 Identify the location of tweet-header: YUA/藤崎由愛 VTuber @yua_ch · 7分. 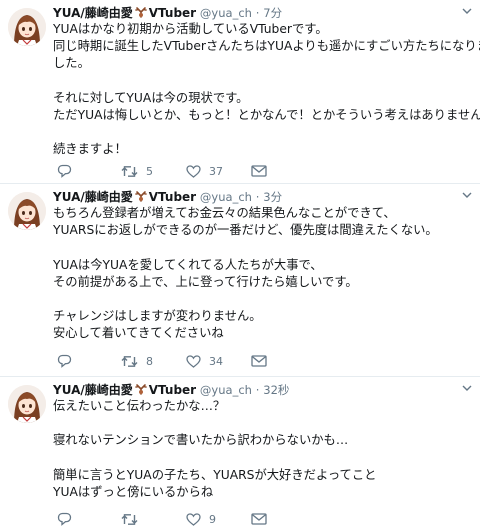
(255, 13).